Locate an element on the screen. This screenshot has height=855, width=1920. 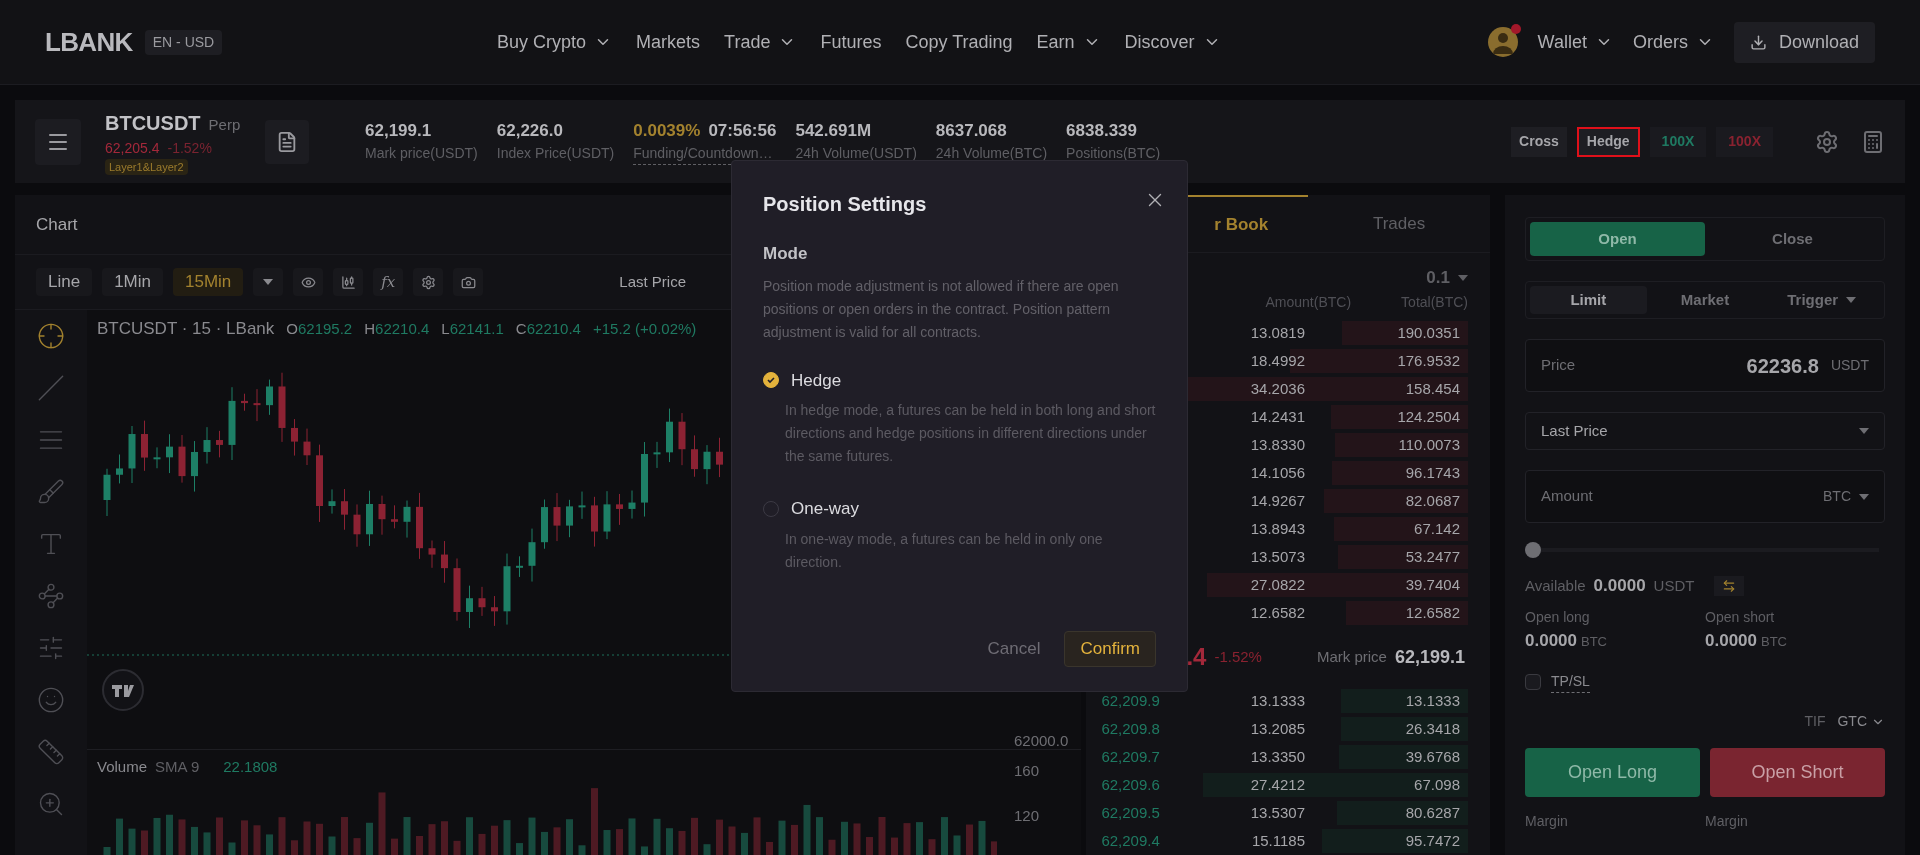
open-stat-label: Open short is located at coordinates (1740, 617).